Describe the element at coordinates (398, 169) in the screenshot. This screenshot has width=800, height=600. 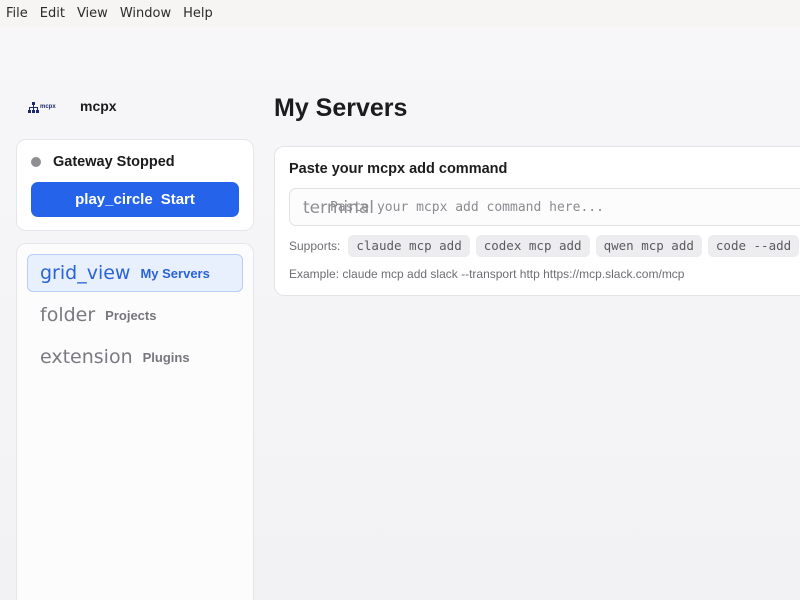
I see `paste-card-title: Paste your mcpx add command` at that location.